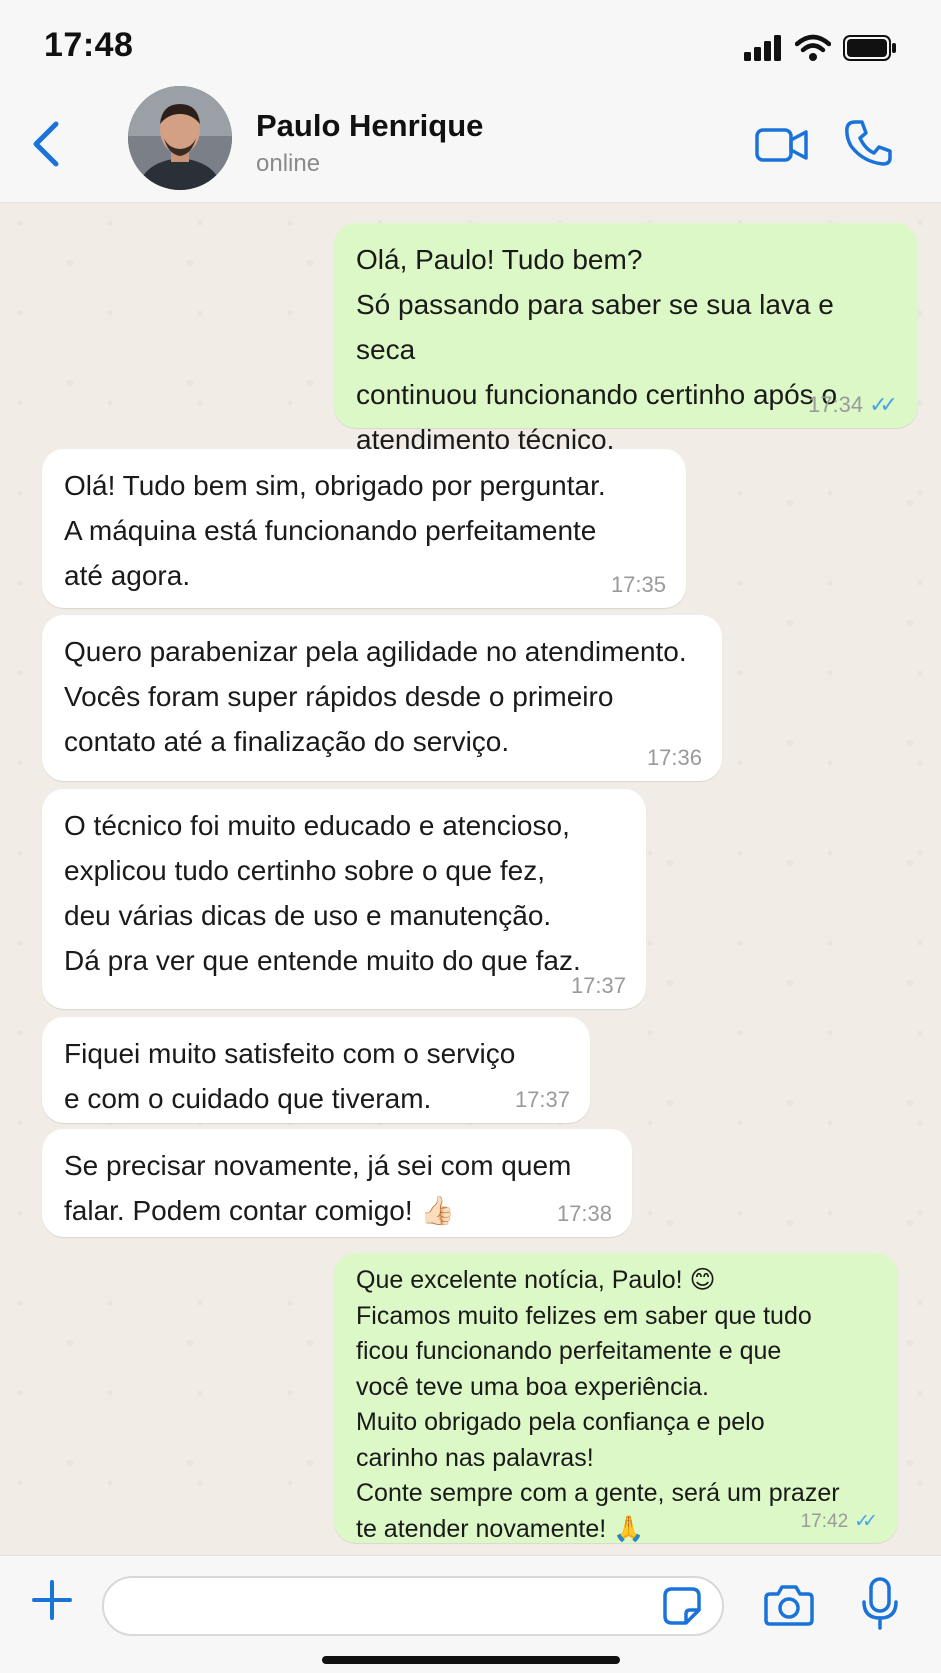 Image resolution: width=941 pixels, height=1673 pixels. I want to click on message-time: 17:35, so click(638, 584).